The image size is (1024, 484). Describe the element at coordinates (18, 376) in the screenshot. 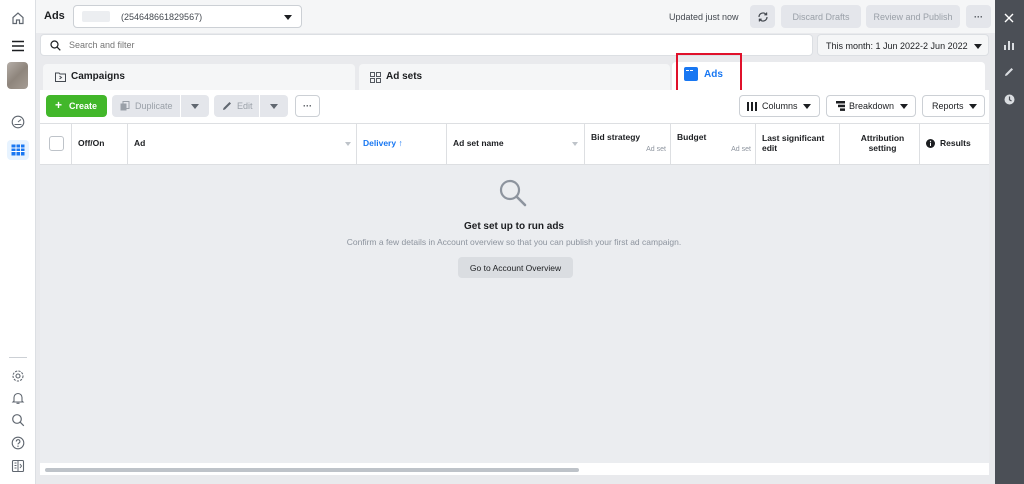

I see `settings-icon` at that location.